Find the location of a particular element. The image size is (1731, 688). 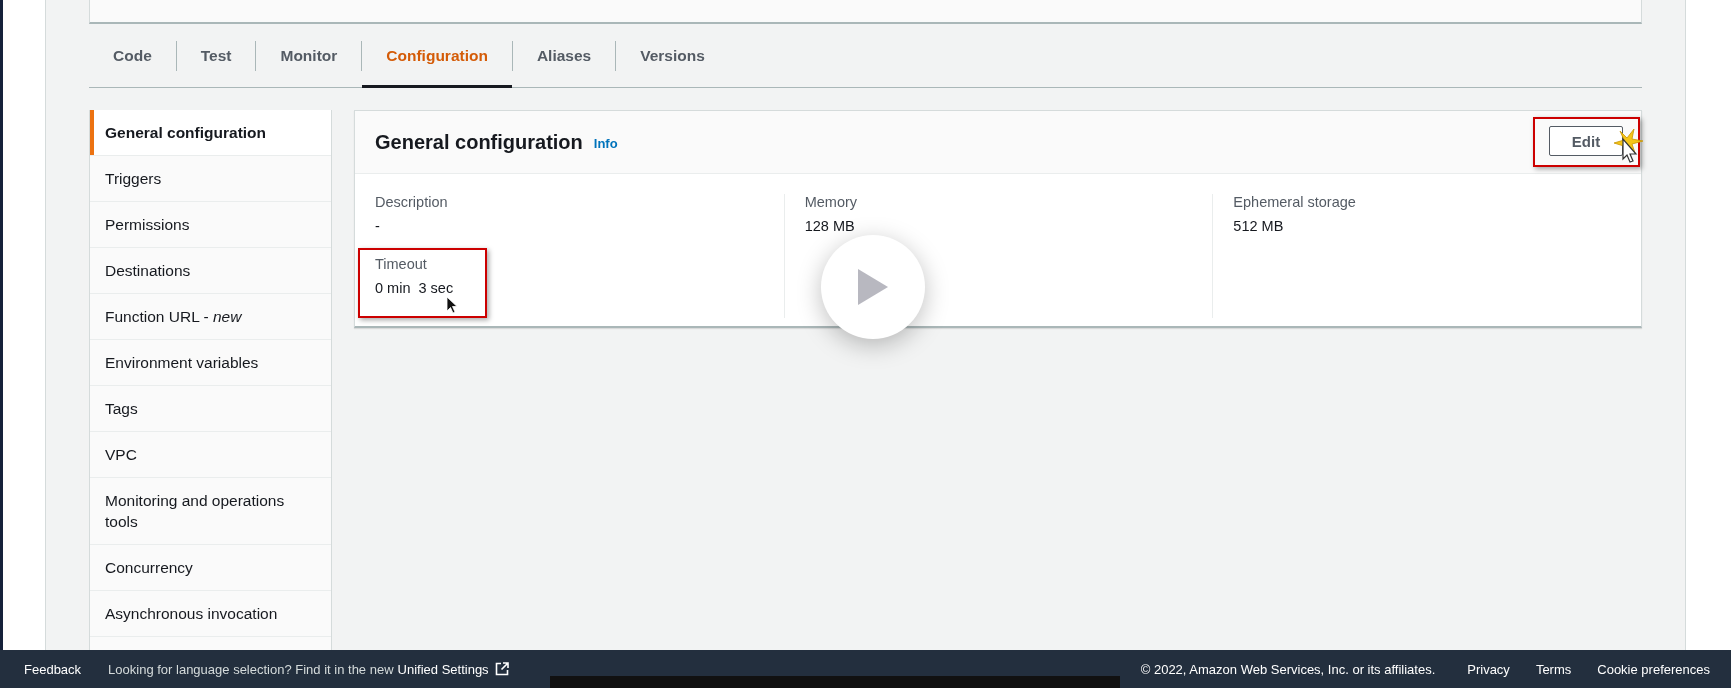

feedback-link: Feedback is located at coordinates (53, 669).